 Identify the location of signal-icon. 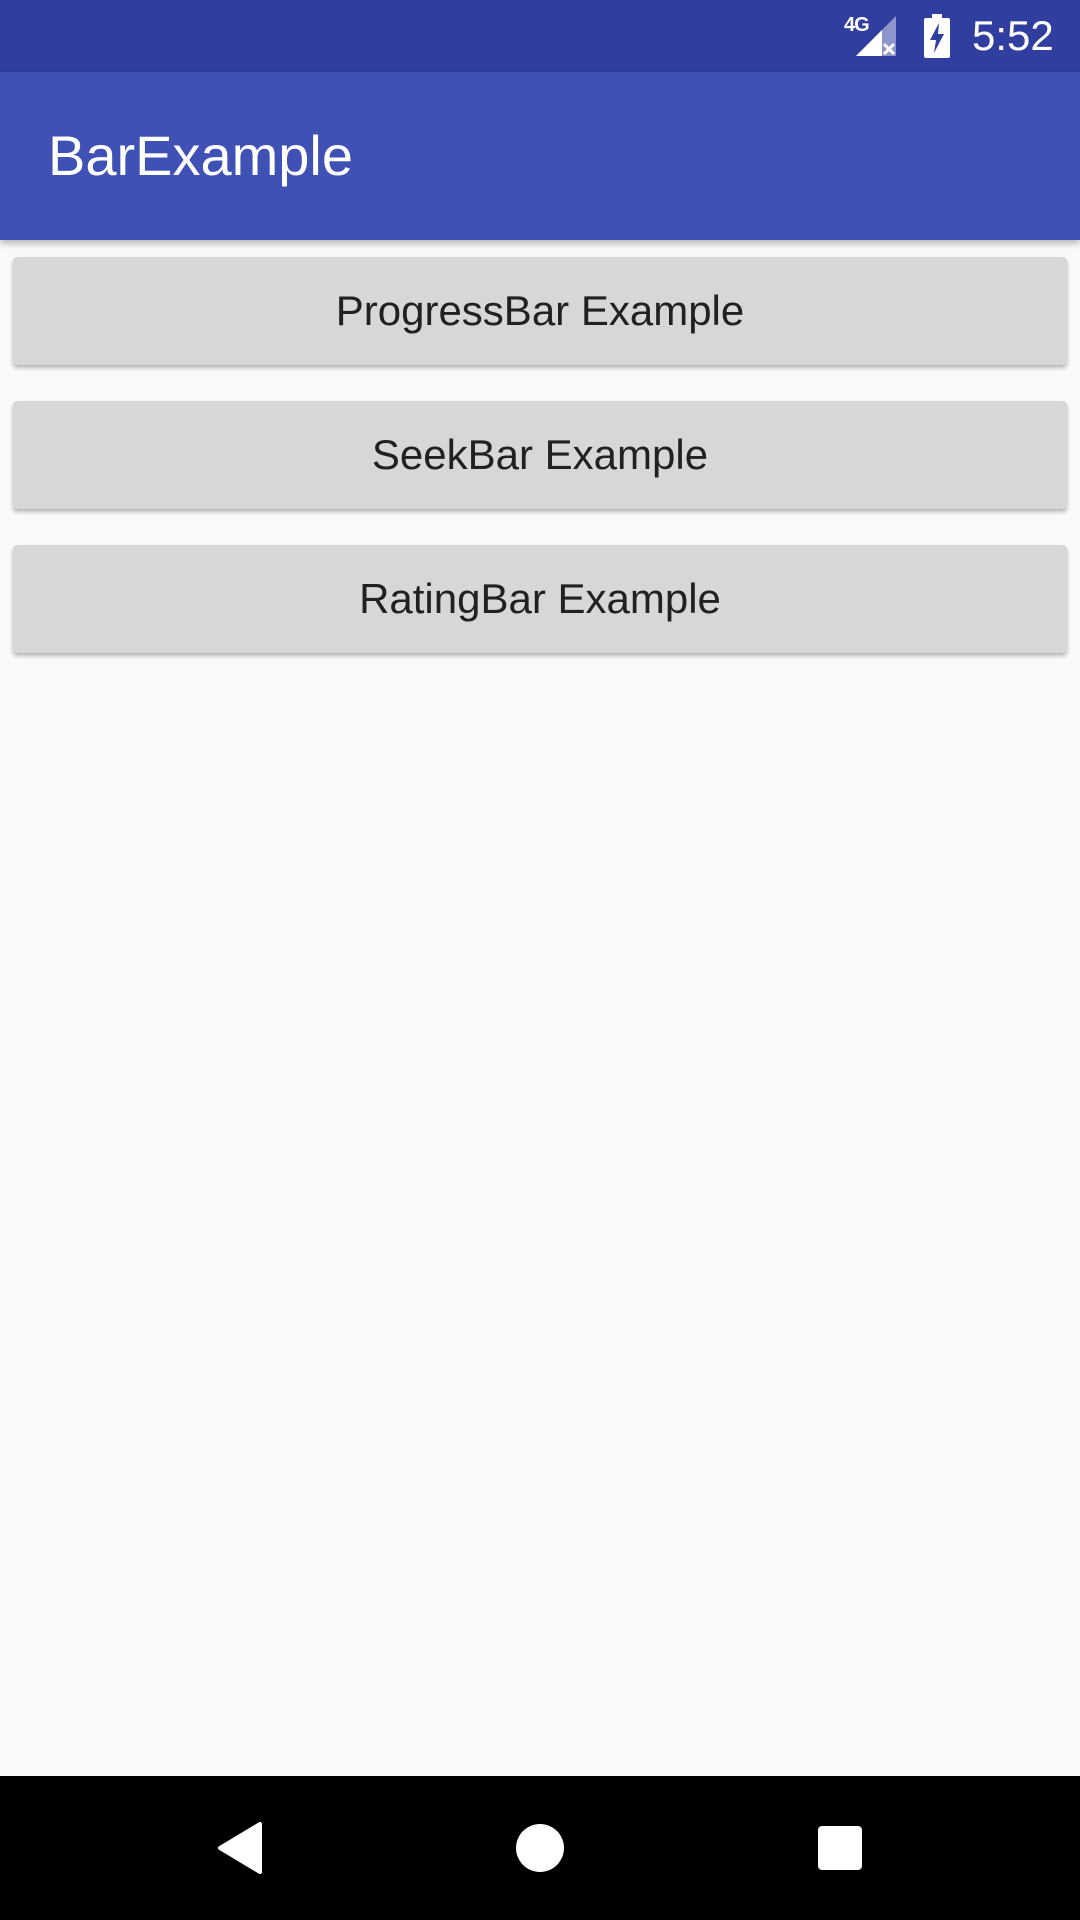
(876, 36).